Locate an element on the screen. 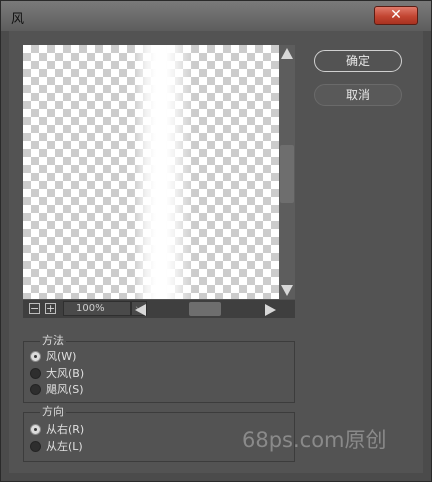 The height and width of the screenshot is (482, 432). option-label: 飓风(S) is located at coordinates (65, 389).